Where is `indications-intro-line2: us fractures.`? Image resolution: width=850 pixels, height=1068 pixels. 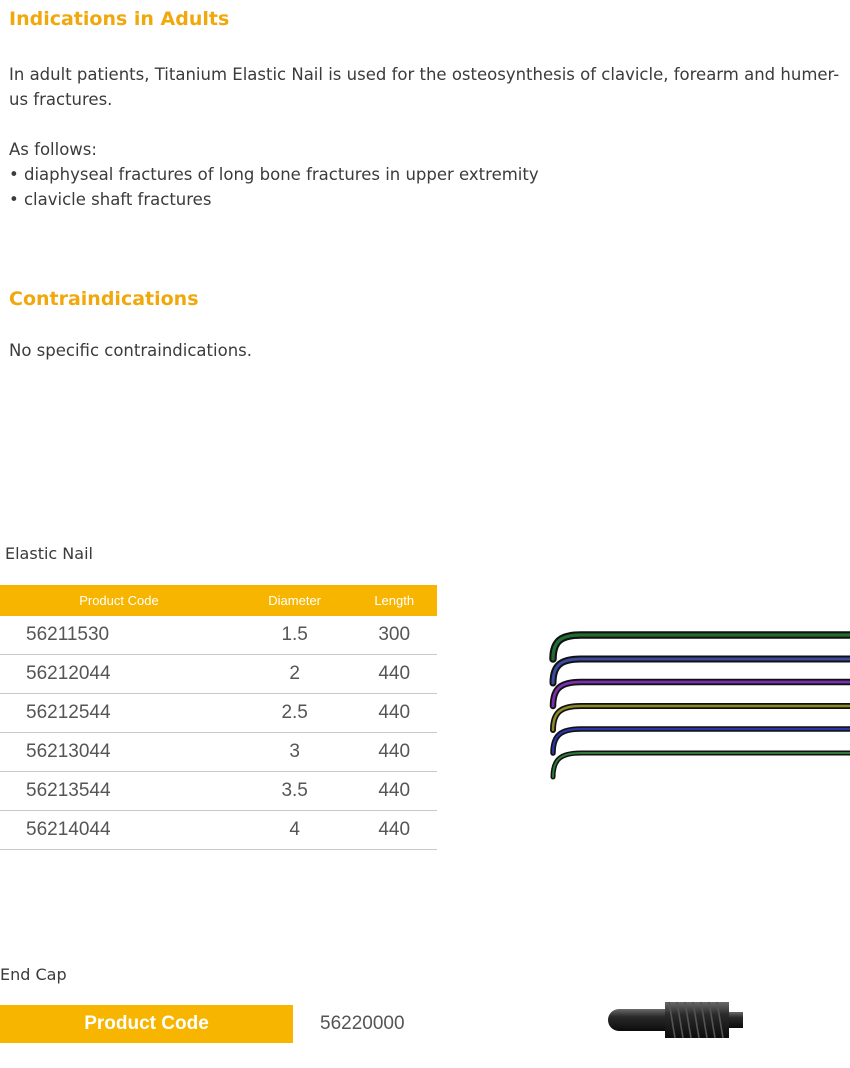 indications-intro-line2: us fractures. is located at coordinates (61, 99).